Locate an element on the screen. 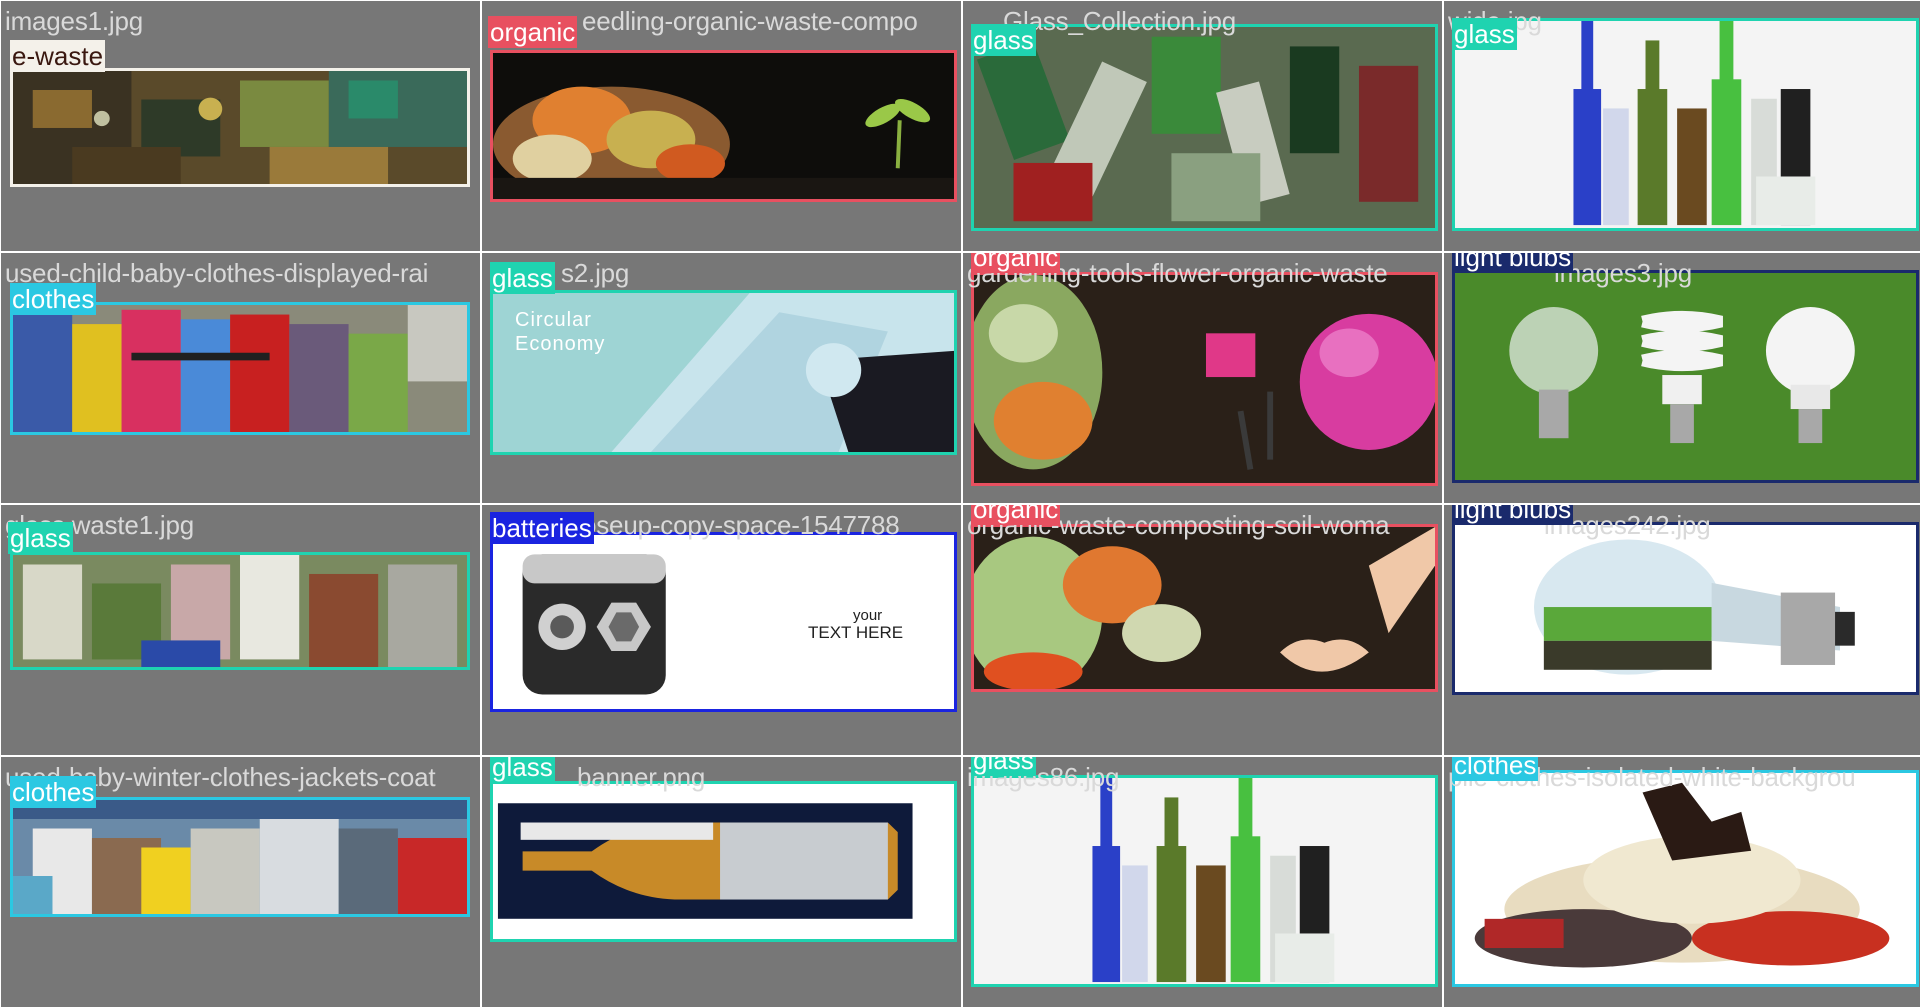  tile-4: wide.jpg glass is located at coordinates (1682, 126).